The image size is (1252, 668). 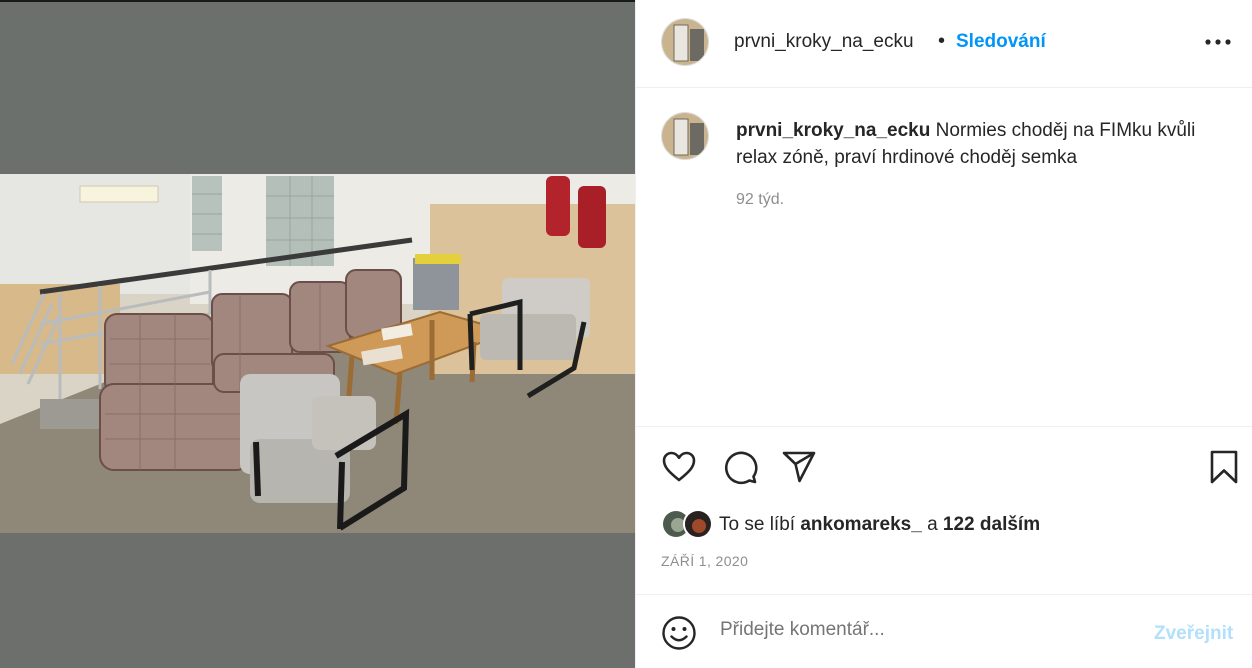 I want to click on more-options-icon, so click(x=1218, y=42).